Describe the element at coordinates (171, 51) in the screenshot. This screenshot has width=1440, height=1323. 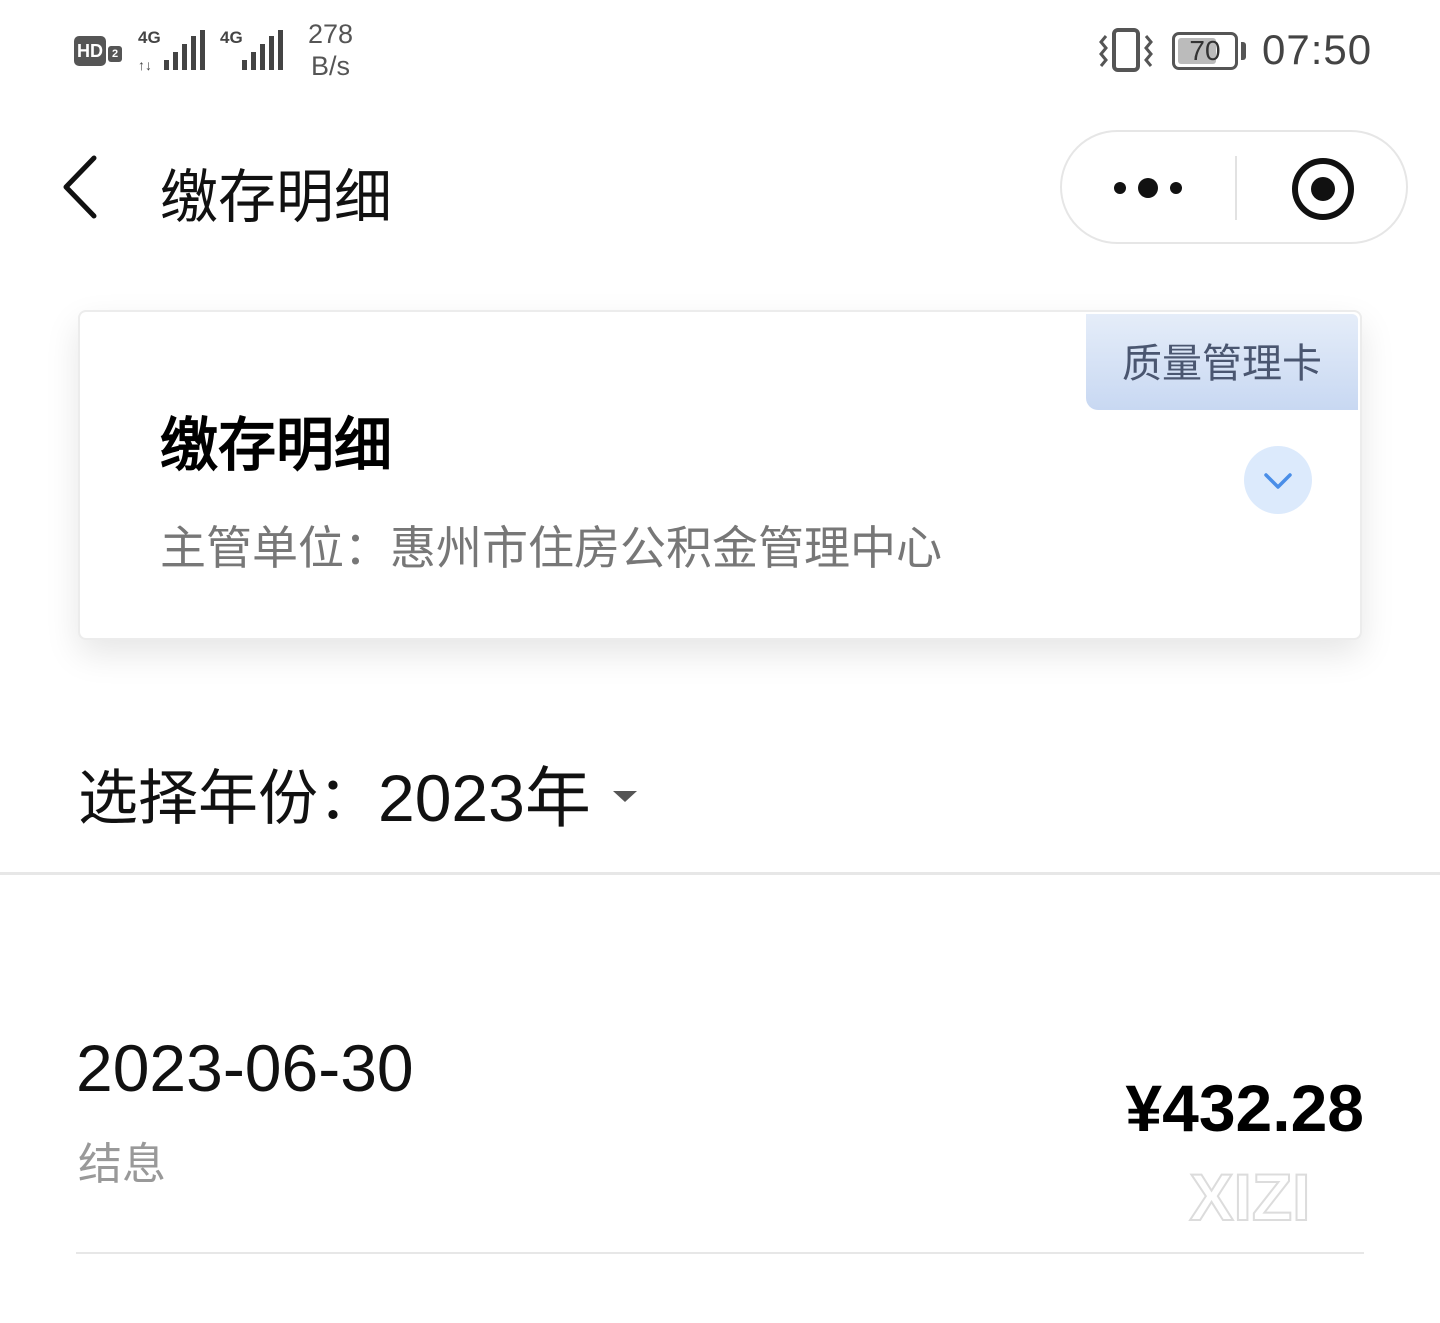
I see `signal-icon: ↑↓` at that location.